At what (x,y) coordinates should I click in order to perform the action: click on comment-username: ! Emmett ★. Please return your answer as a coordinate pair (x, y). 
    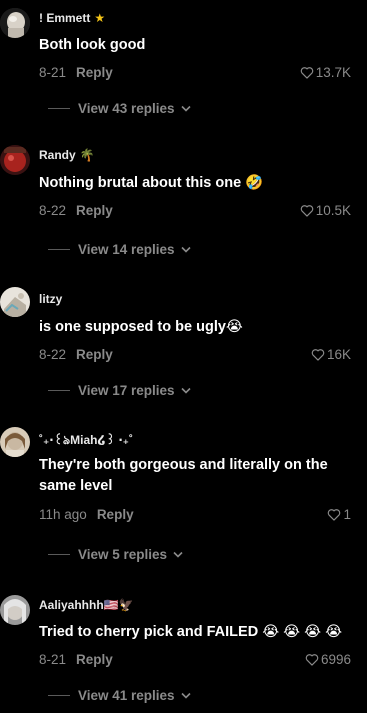
    Looking at the image, I should click on (72, 18).